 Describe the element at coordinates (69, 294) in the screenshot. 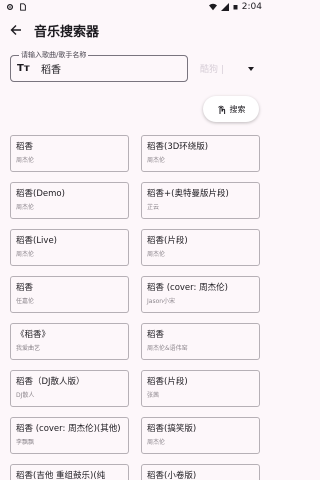

I see `result-card: 稻香 任嘉伦` at that location.